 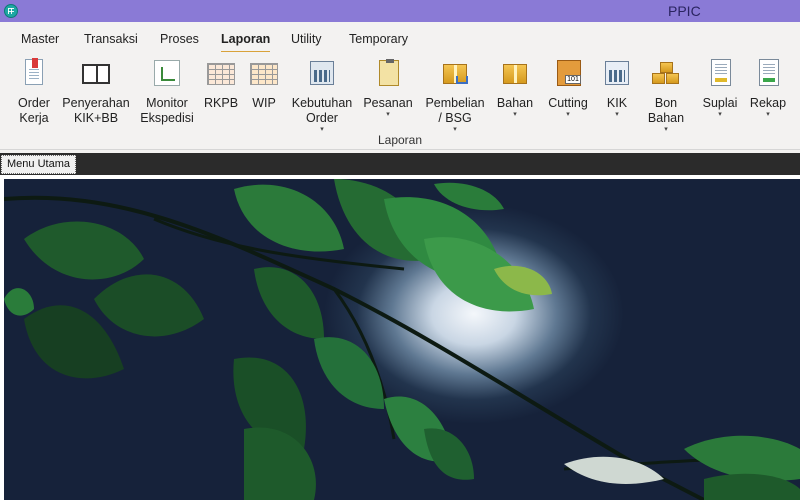 What do you see at coordinates (400, 140) in the screenshot?
I see `ribbon-group-label: Laporan` at bounding box center [400, 140].